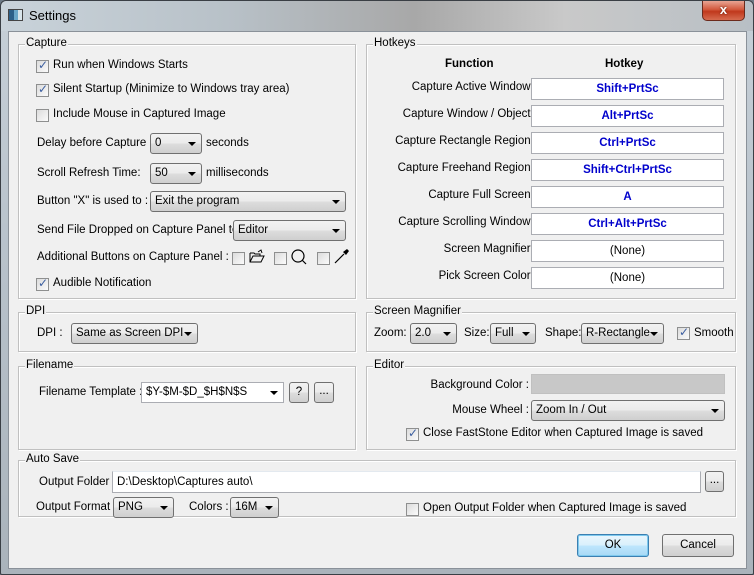  Describe the element at coordinates (628, 384) in the screenshot. I see `background-color-swatch` at that location.